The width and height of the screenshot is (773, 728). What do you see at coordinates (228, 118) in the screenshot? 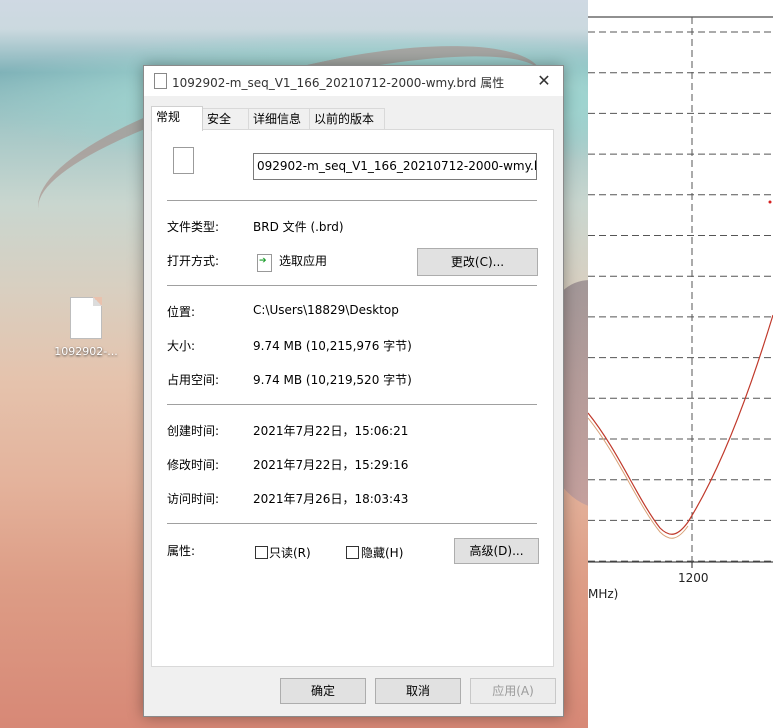
I see `tab-security: 安全` at bounding box center [228, 118].